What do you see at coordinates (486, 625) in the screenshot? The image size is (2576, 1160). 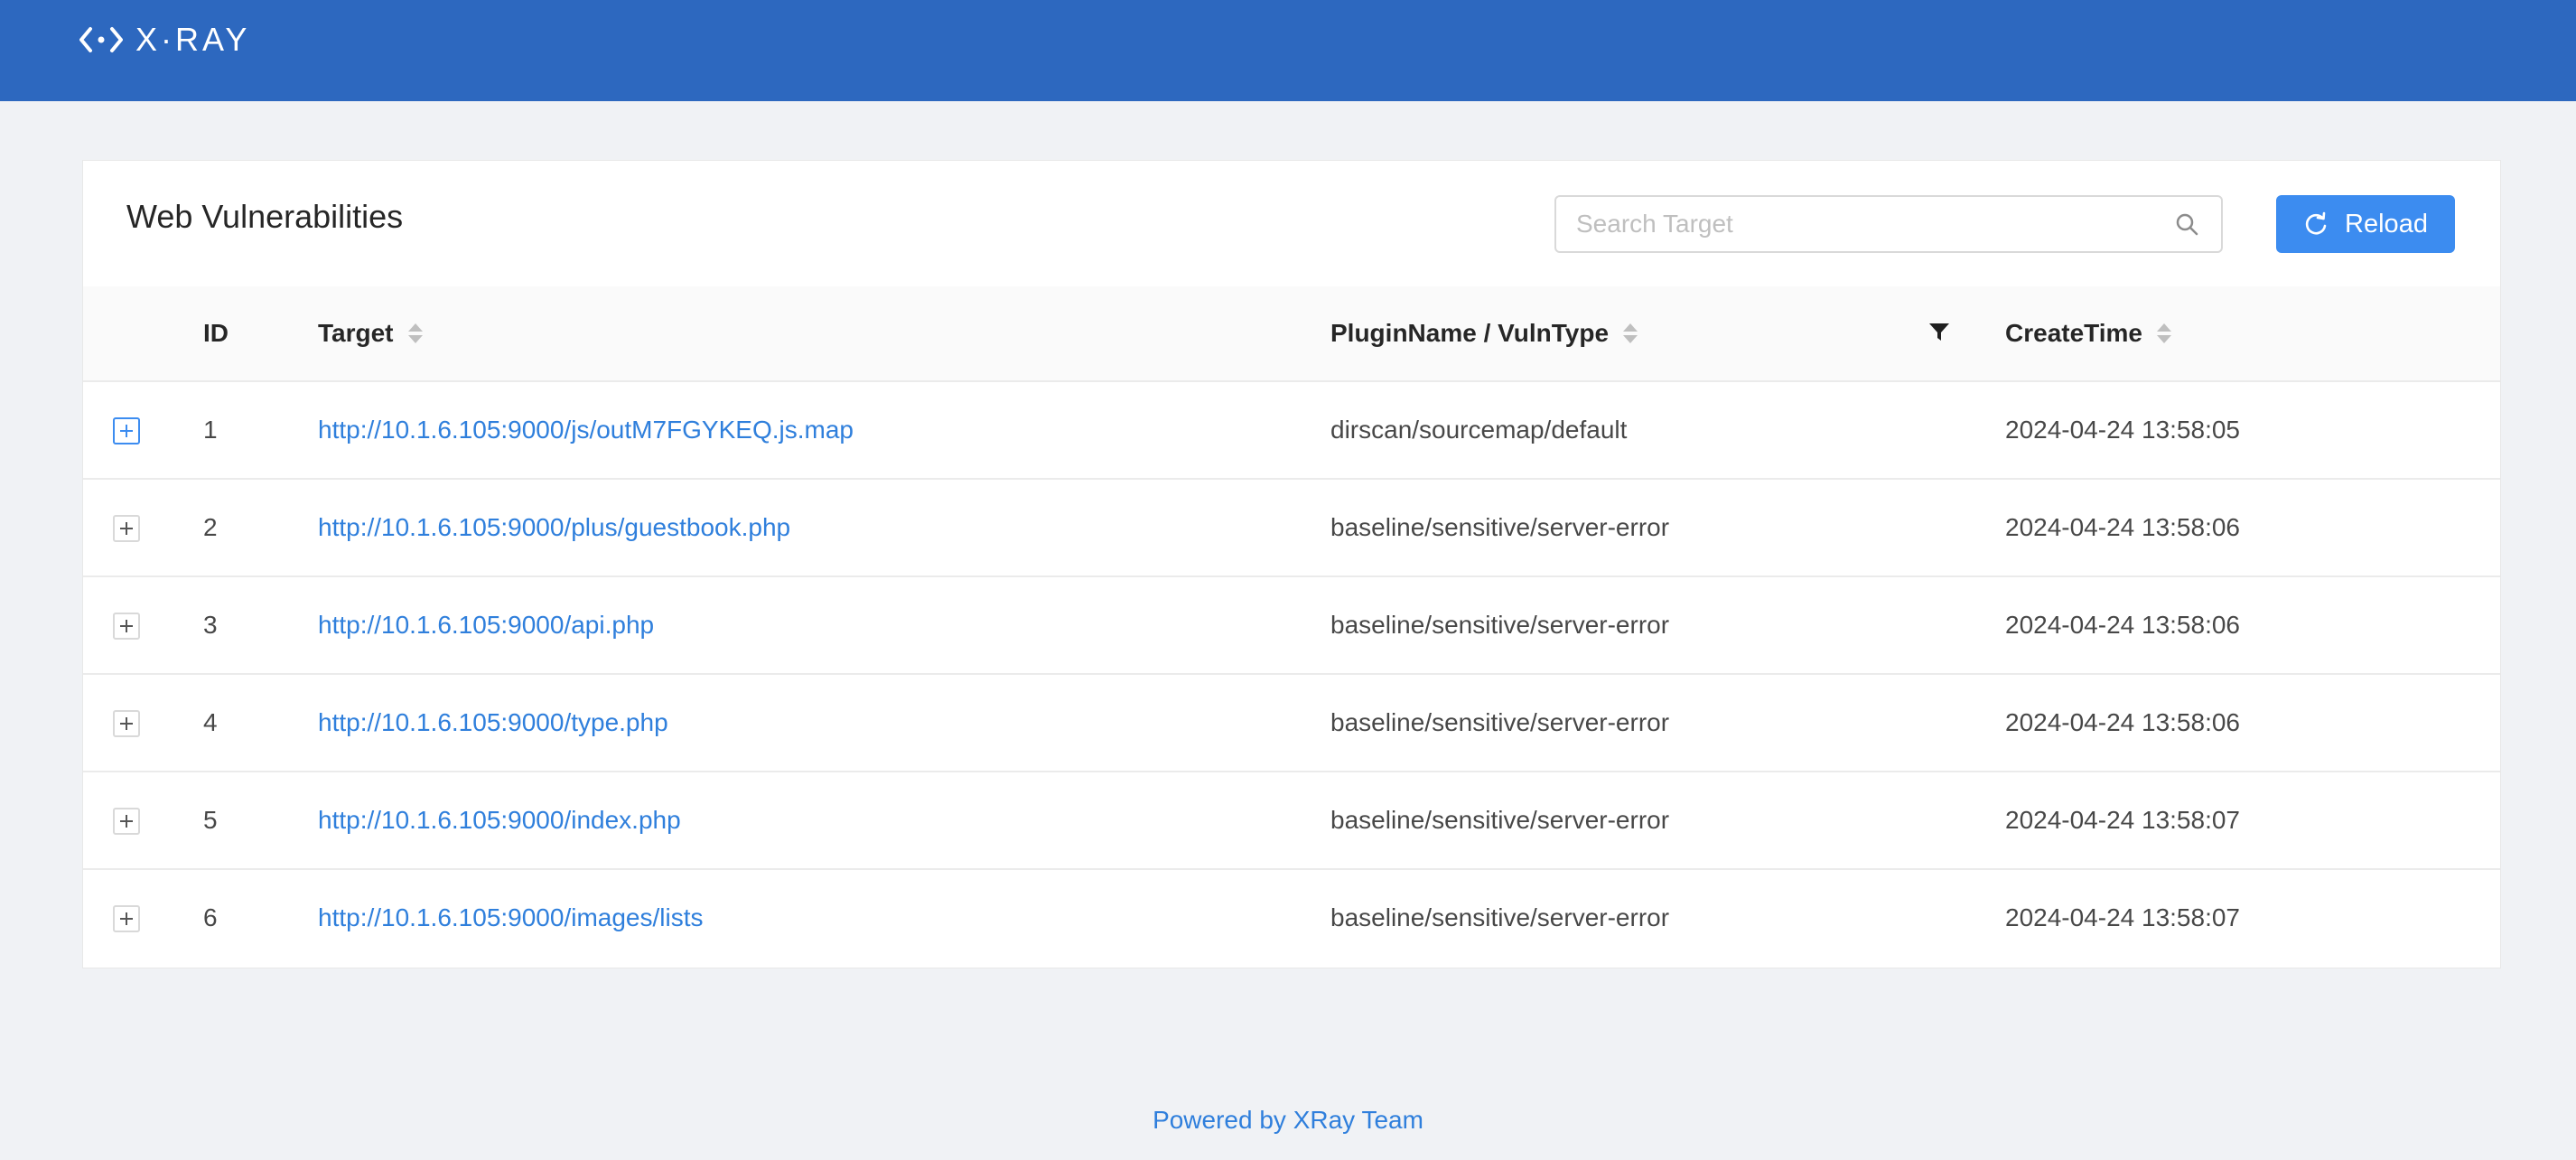 I see `row-target-link: http://10.1.6.105:9000/api.php` at bounding box center [486, 625].